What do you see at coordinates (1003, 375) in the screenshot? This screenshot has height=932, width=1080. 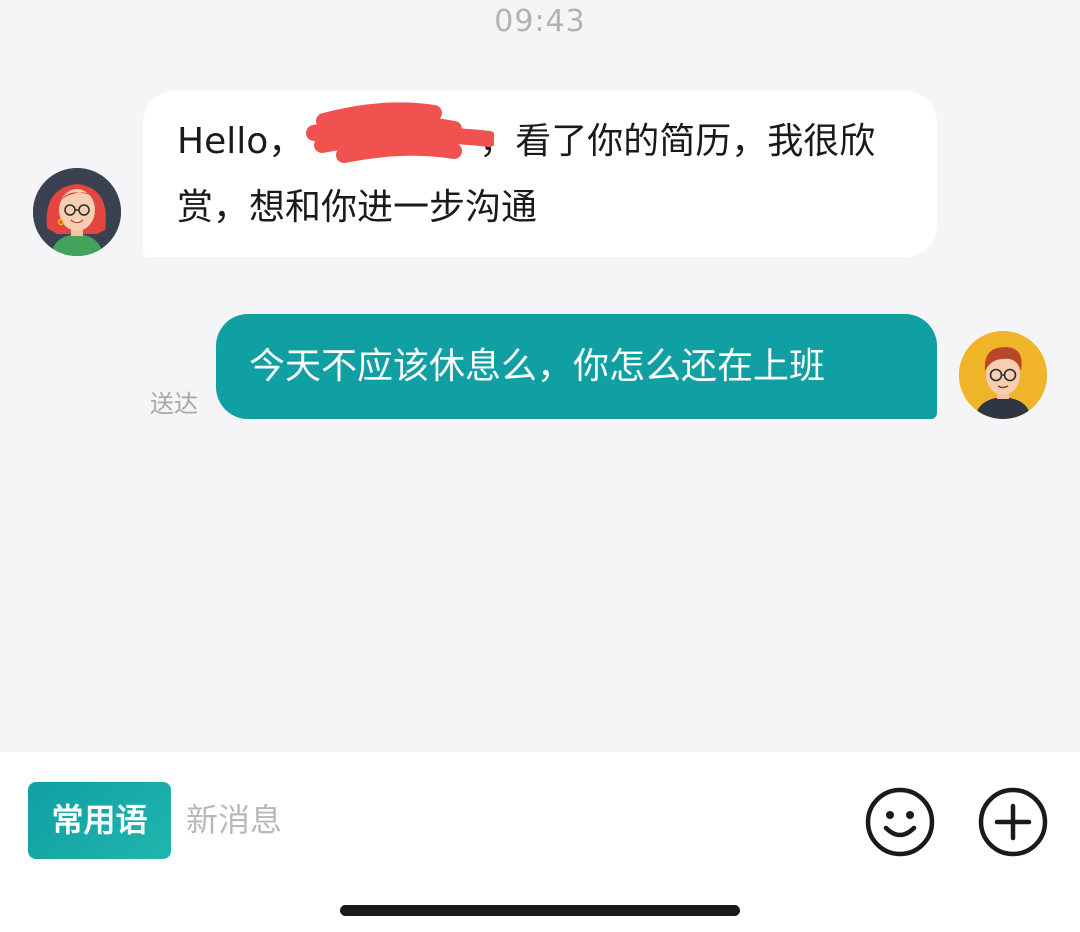 I see `user-avatar` at bounding box center [1003, 375].